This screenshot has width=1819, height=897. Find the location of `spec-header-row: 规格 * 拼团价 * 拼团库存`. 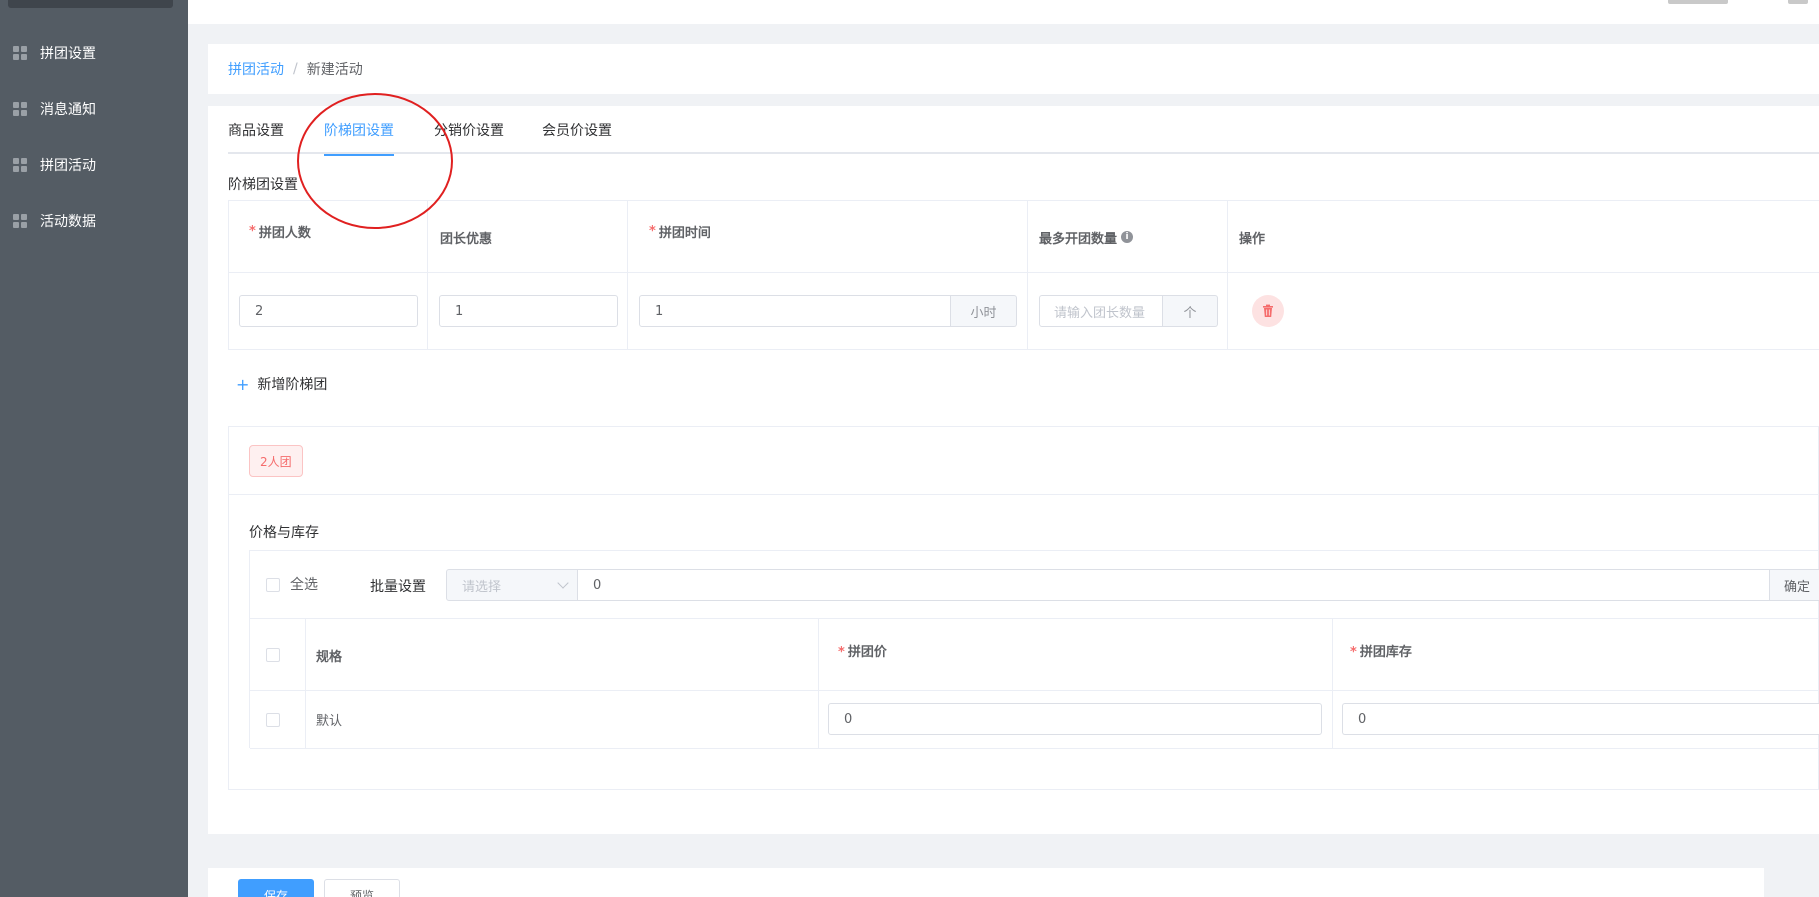

spec-header-row: 规格 * 拼团价 * 拼团库存 is located at coordinates (1034, 655).